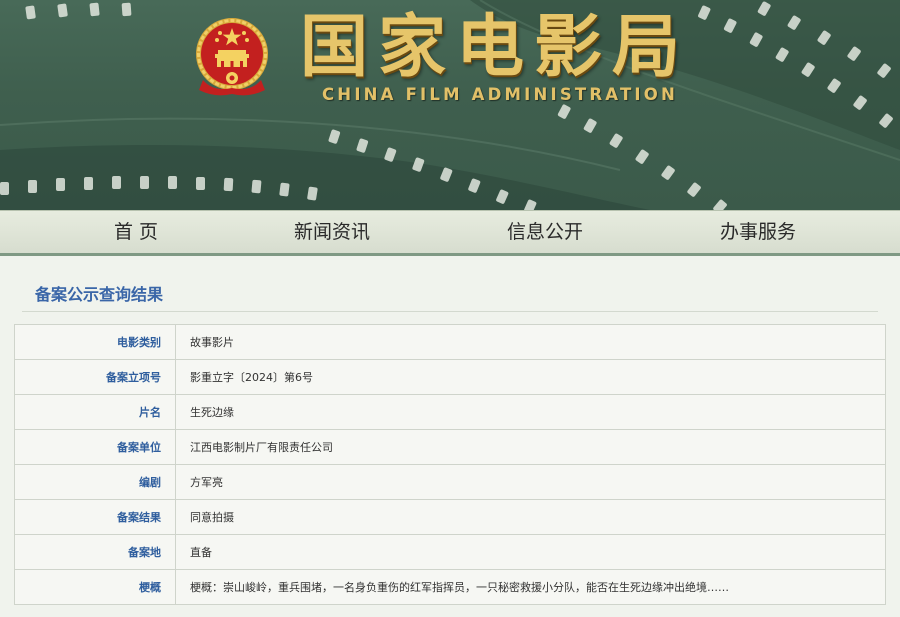 This screenshot has width=900, height=617. What do you see at coordinates (95, 552) in the screenshot?
I see `row-label-filing-location: 备案地` at bounding box center [95, 552].